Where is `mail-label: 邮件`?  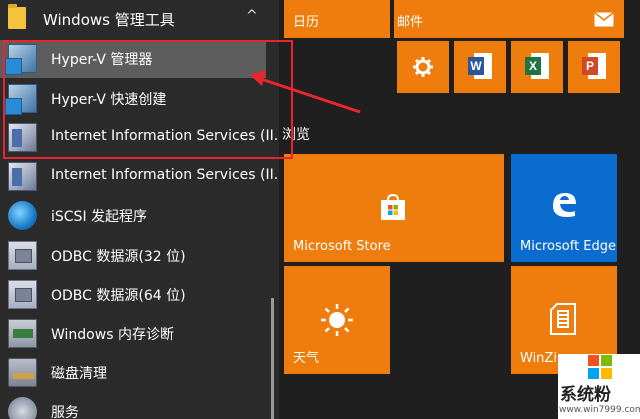
mail-label: 邮件 is located at coordinates (410, 22).